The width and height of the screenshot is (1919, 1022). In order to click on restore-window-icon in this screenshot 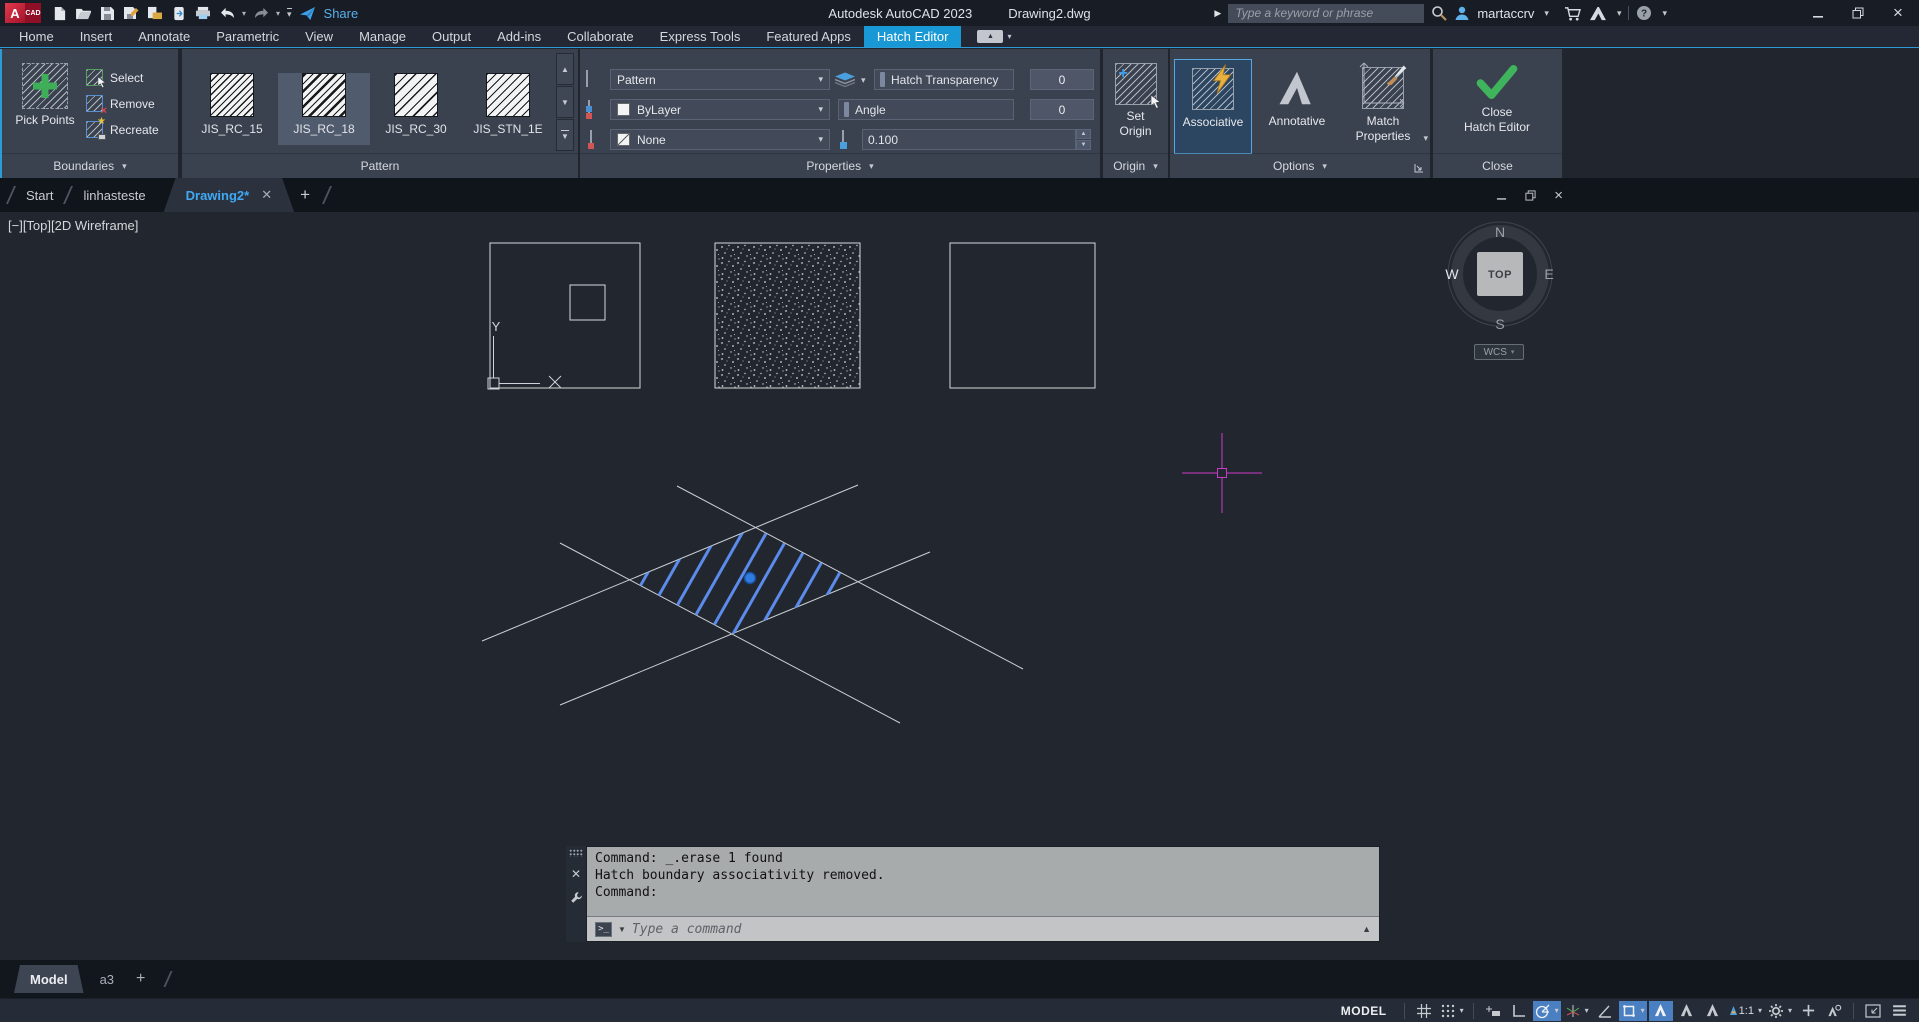, I will do `click(1858, 13)`.